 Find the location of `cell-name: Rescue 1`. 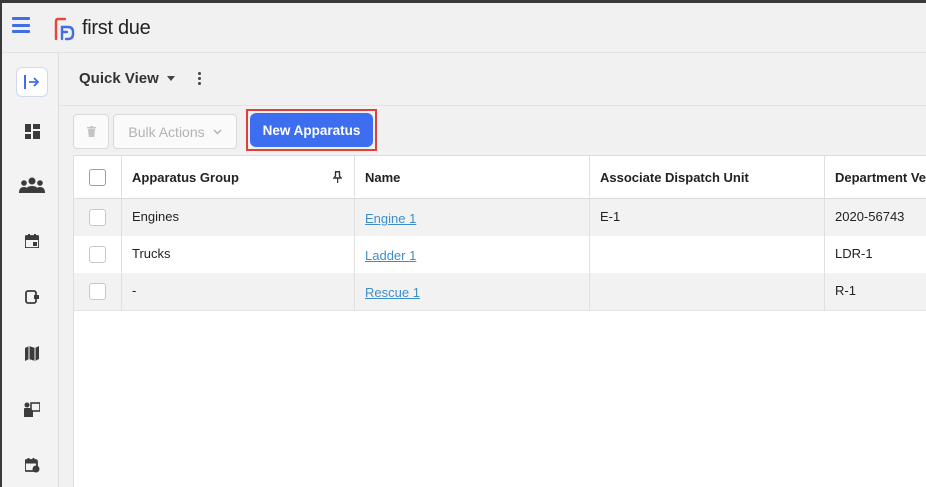

cell-name: Rescue 1 is located at coordinates (472, 291).